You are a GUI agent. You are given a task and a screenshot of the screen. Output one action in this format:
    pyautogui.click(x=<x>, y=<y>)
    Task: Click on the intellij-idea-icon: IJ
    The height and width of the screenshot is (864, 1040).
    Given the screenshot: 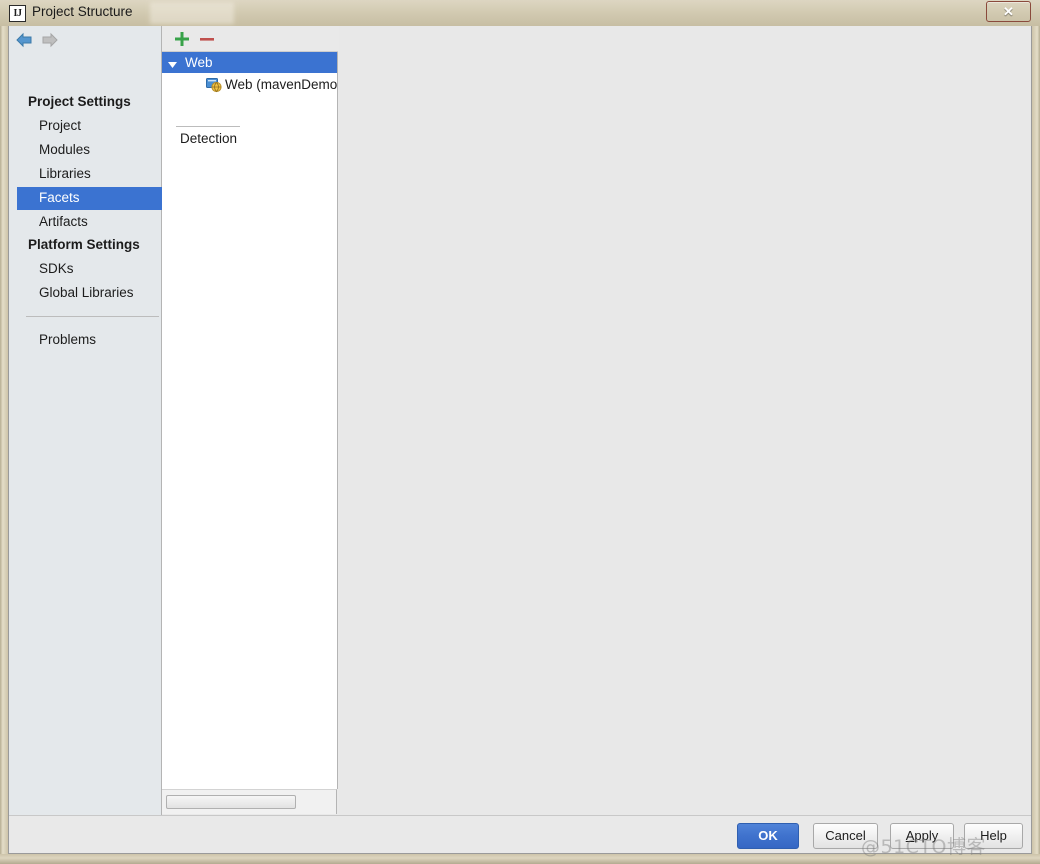 What is the action you would take?
    pyautogui.click(x=17, y=13)
    